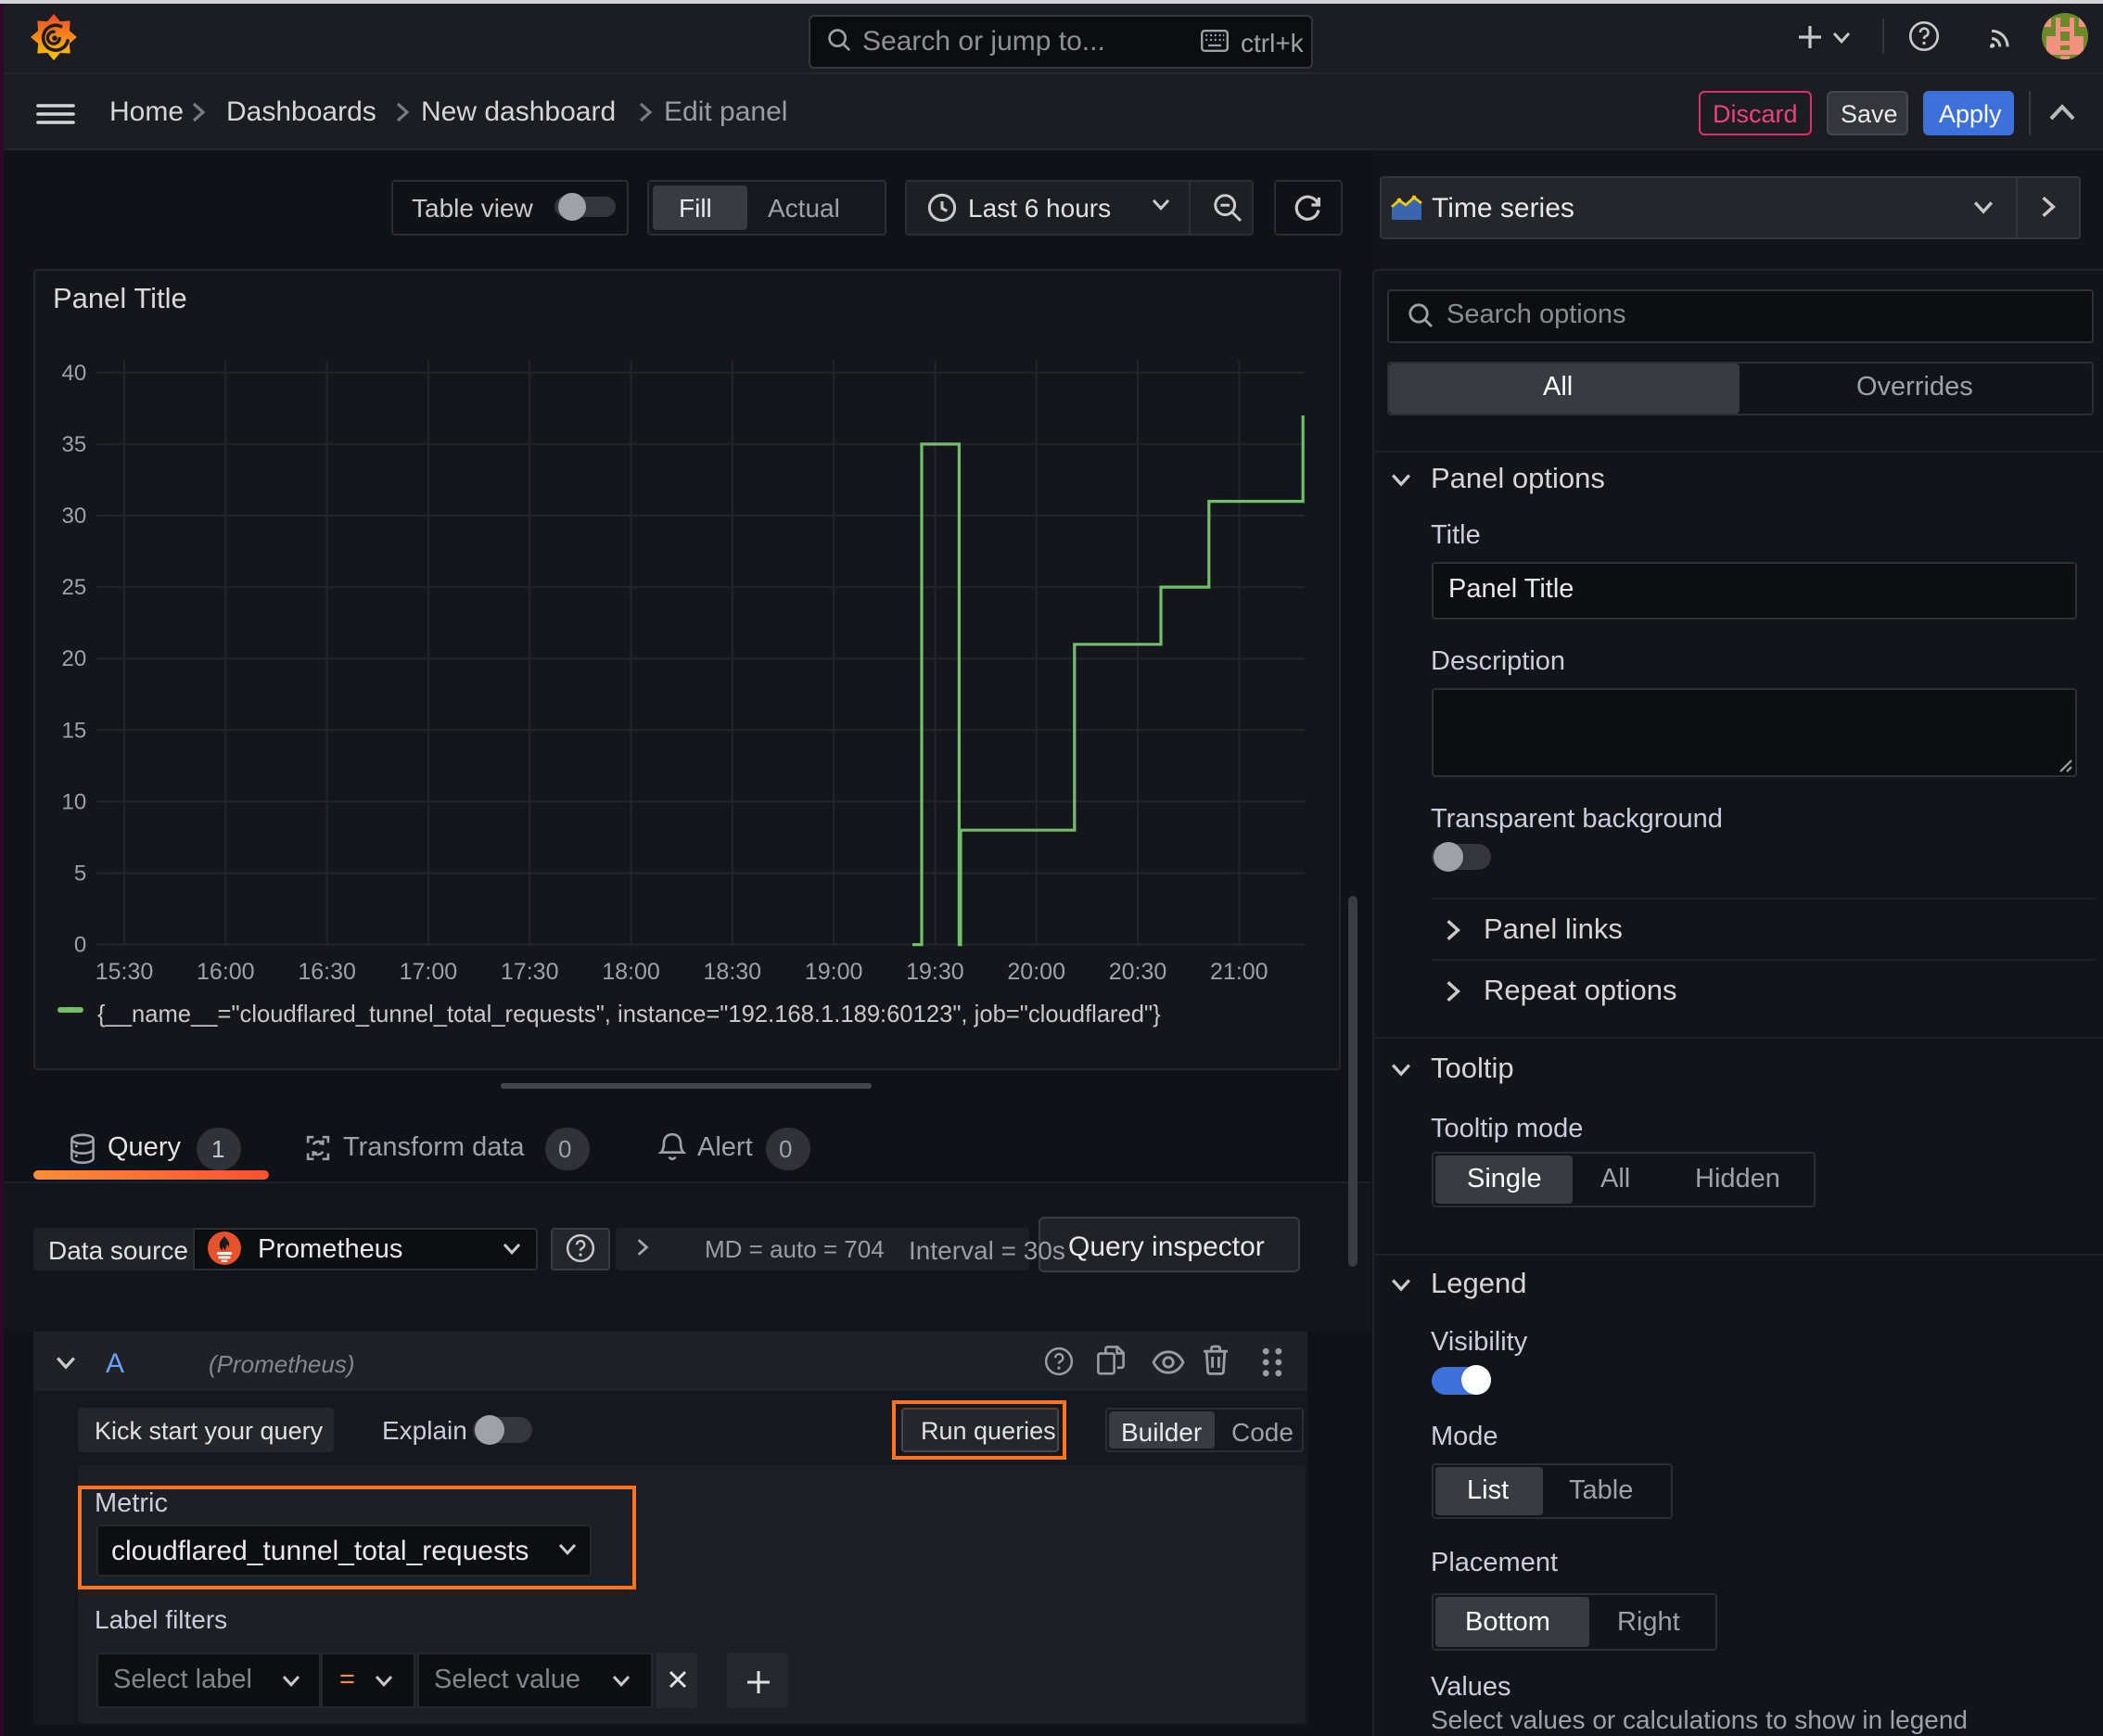 The width and height of the screenshot is (2103, 1736). I want to click on svg-text: 15:30, so click(125, 972).